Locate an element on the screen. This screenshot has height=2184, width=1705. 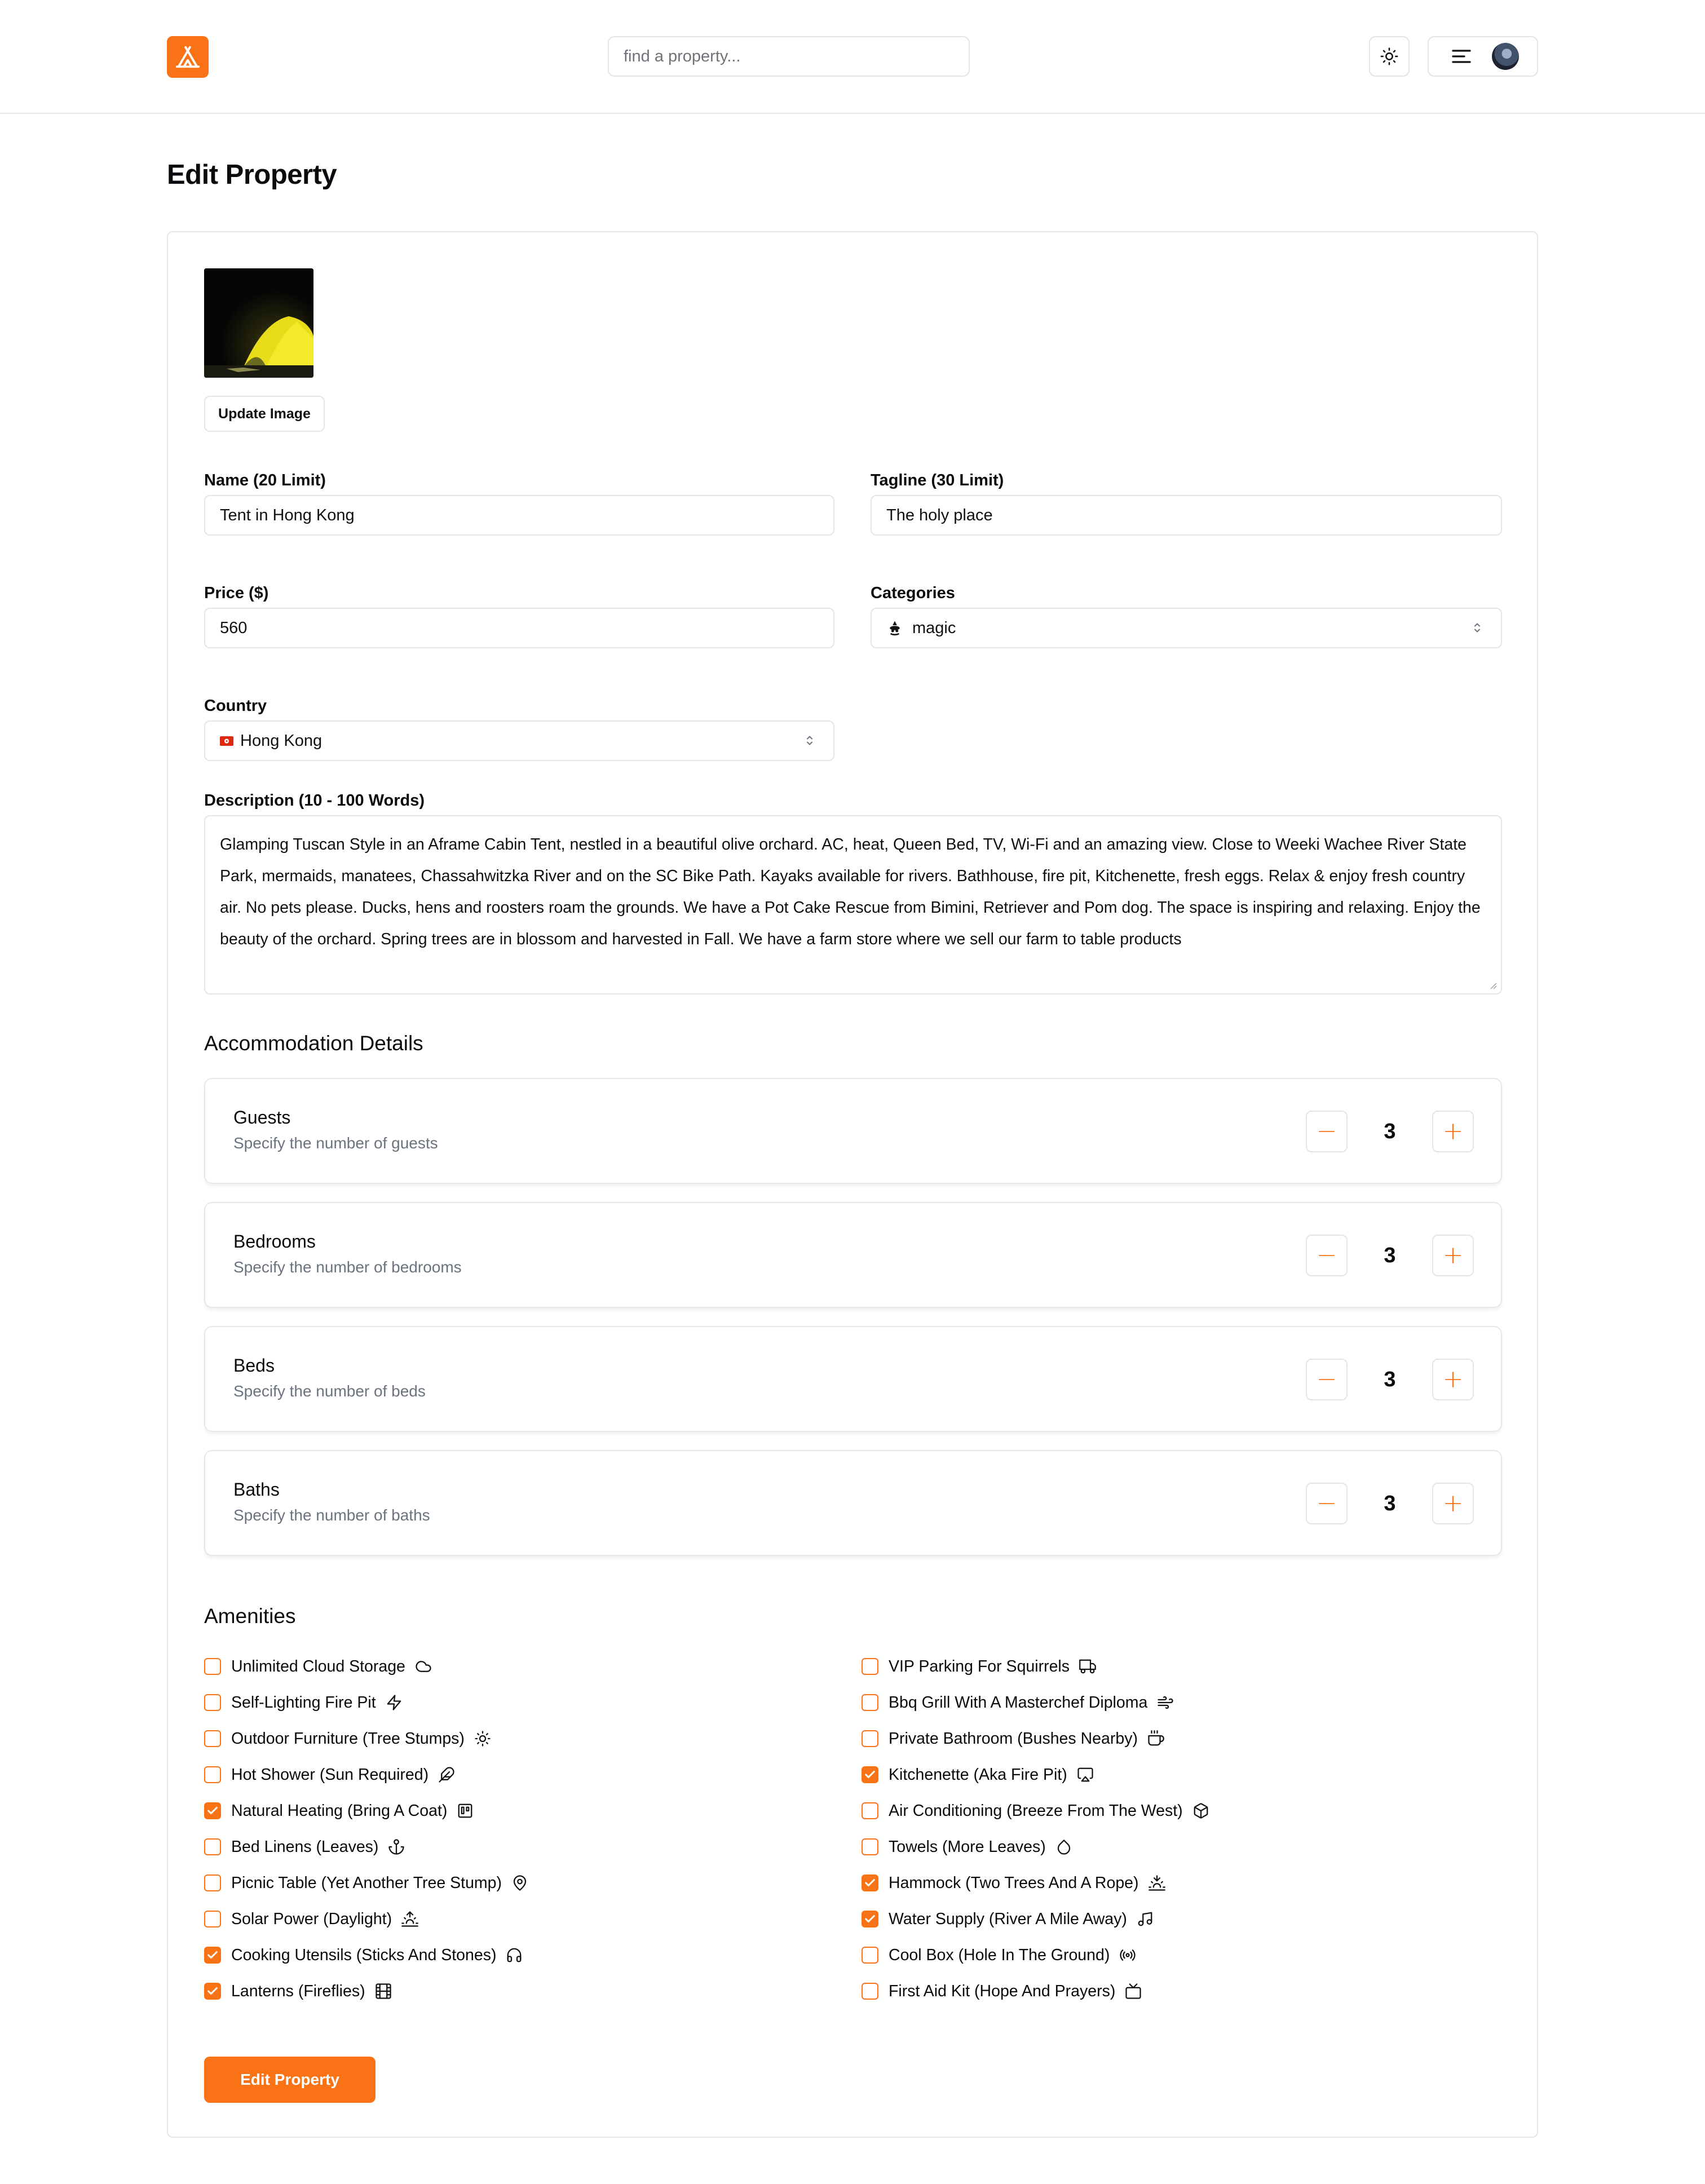
amenity-item: Kitchenette (Aka Fire Pit) is located at coordinates (978, 1774).